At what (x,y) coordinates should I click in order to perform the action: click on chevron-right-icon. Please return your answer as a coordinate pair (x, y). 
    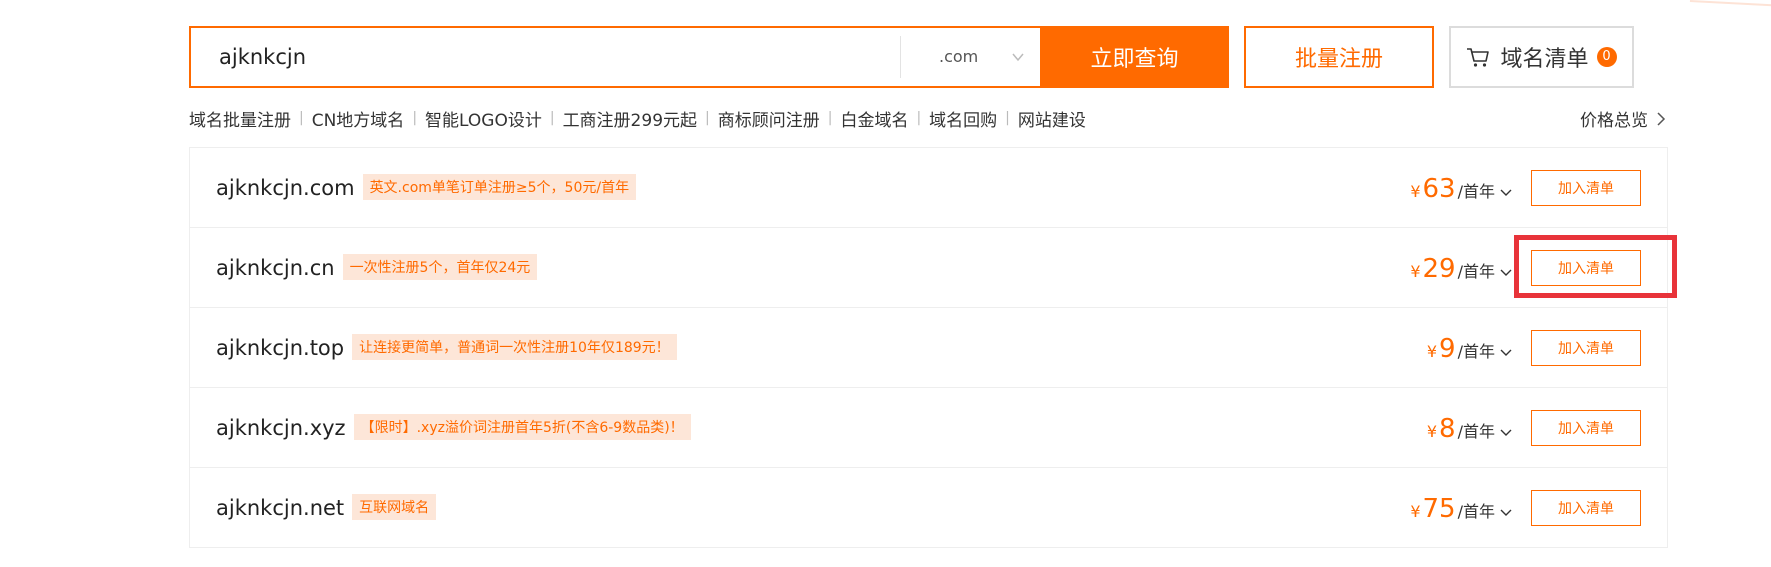
    Looking at the image, I should click on (1661, 118).